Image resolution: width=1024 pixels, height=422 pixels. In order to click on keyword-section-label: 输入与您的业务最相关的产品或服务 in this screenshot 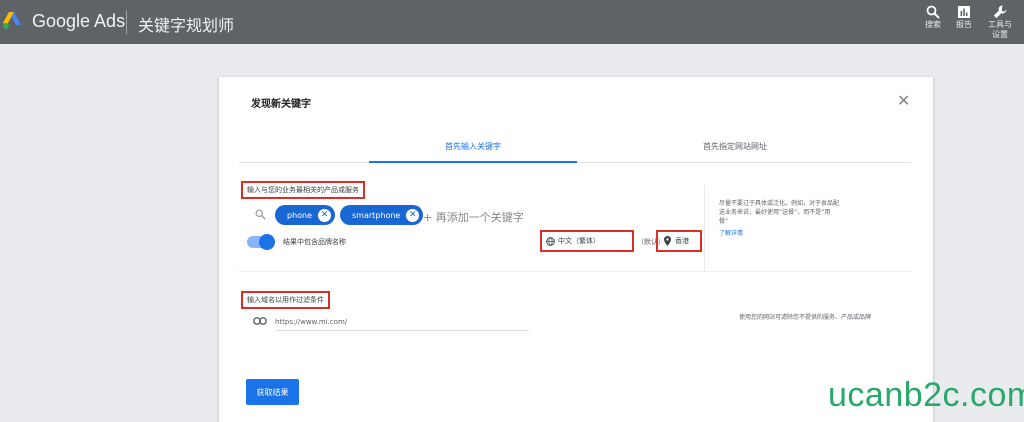, I will do `click(303, 190)`.